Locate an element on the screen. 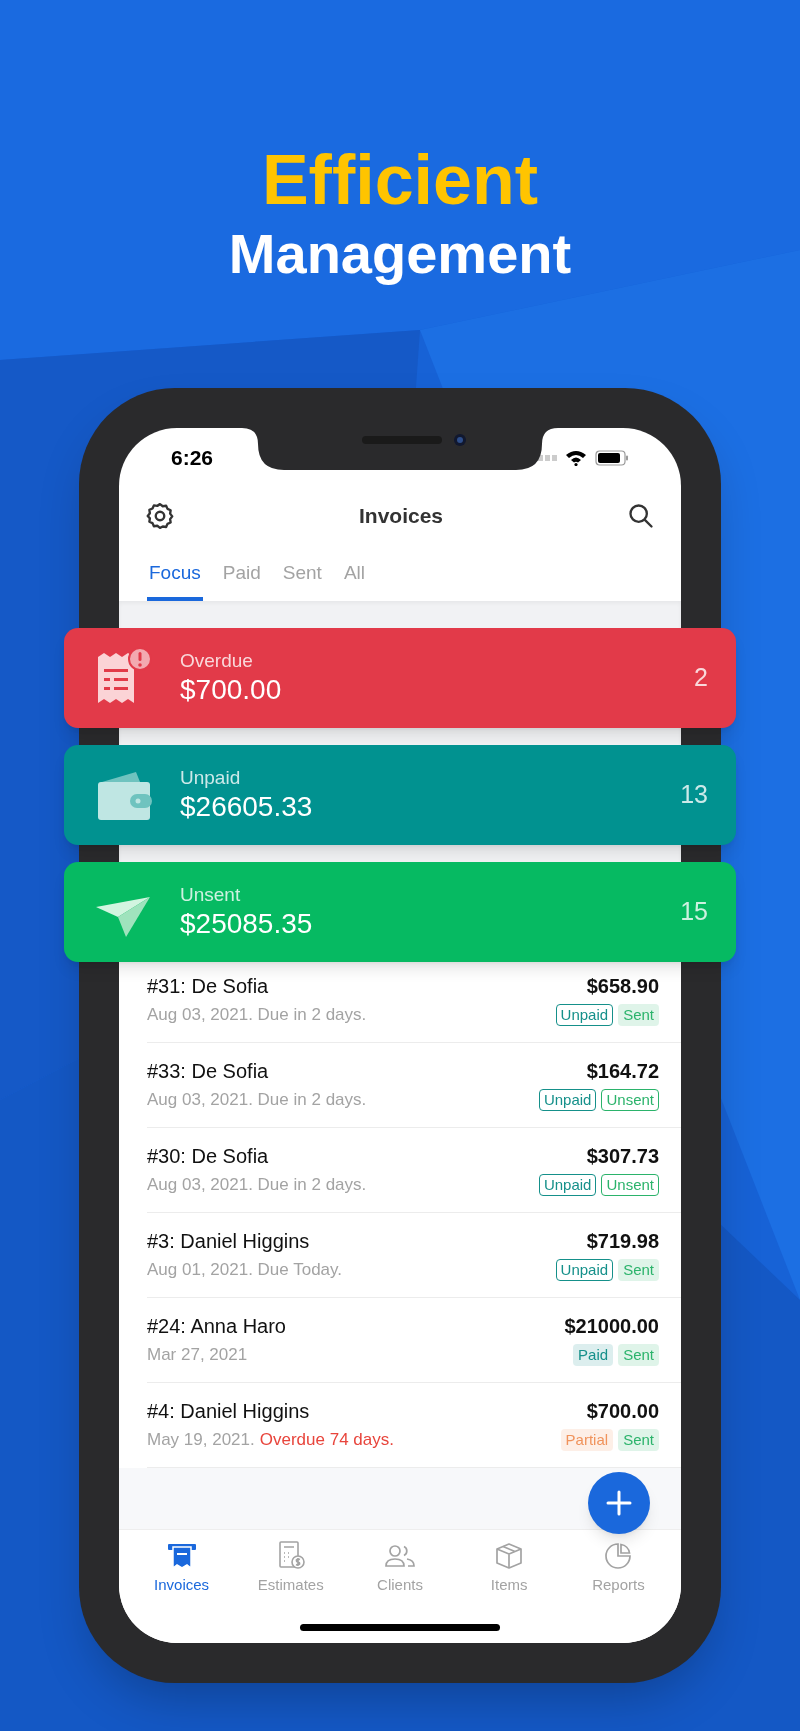 This screenshot has width=800, height=1731. box-icon is located at coordinates (509, 1556).